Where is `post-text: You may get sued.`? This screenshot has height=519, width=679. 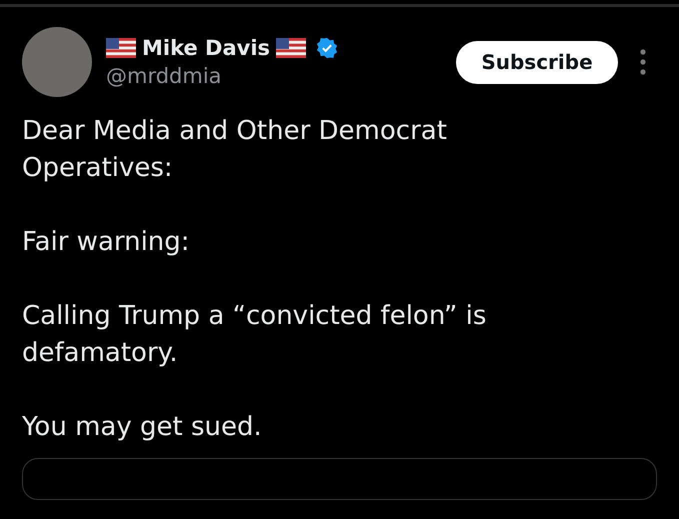
post-text: You may get sued. is located at coordinates (142, 427).